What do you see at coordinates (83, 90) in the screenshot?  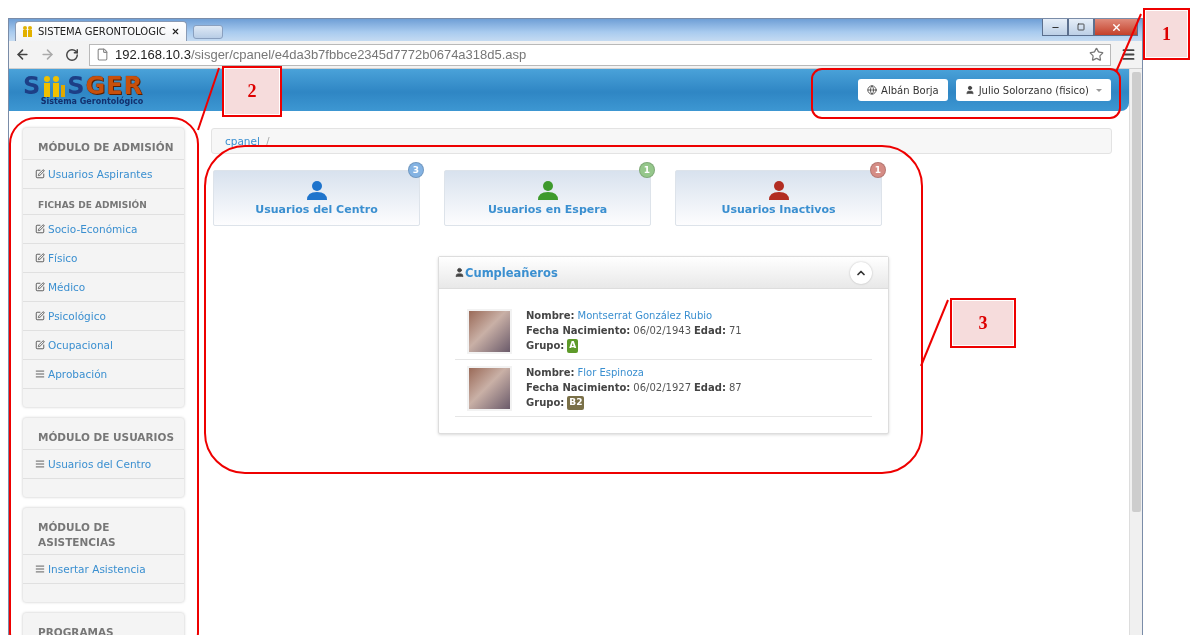 I see `logo: S SGER Sistema Gerontológico` at bounding box center [83, 90].